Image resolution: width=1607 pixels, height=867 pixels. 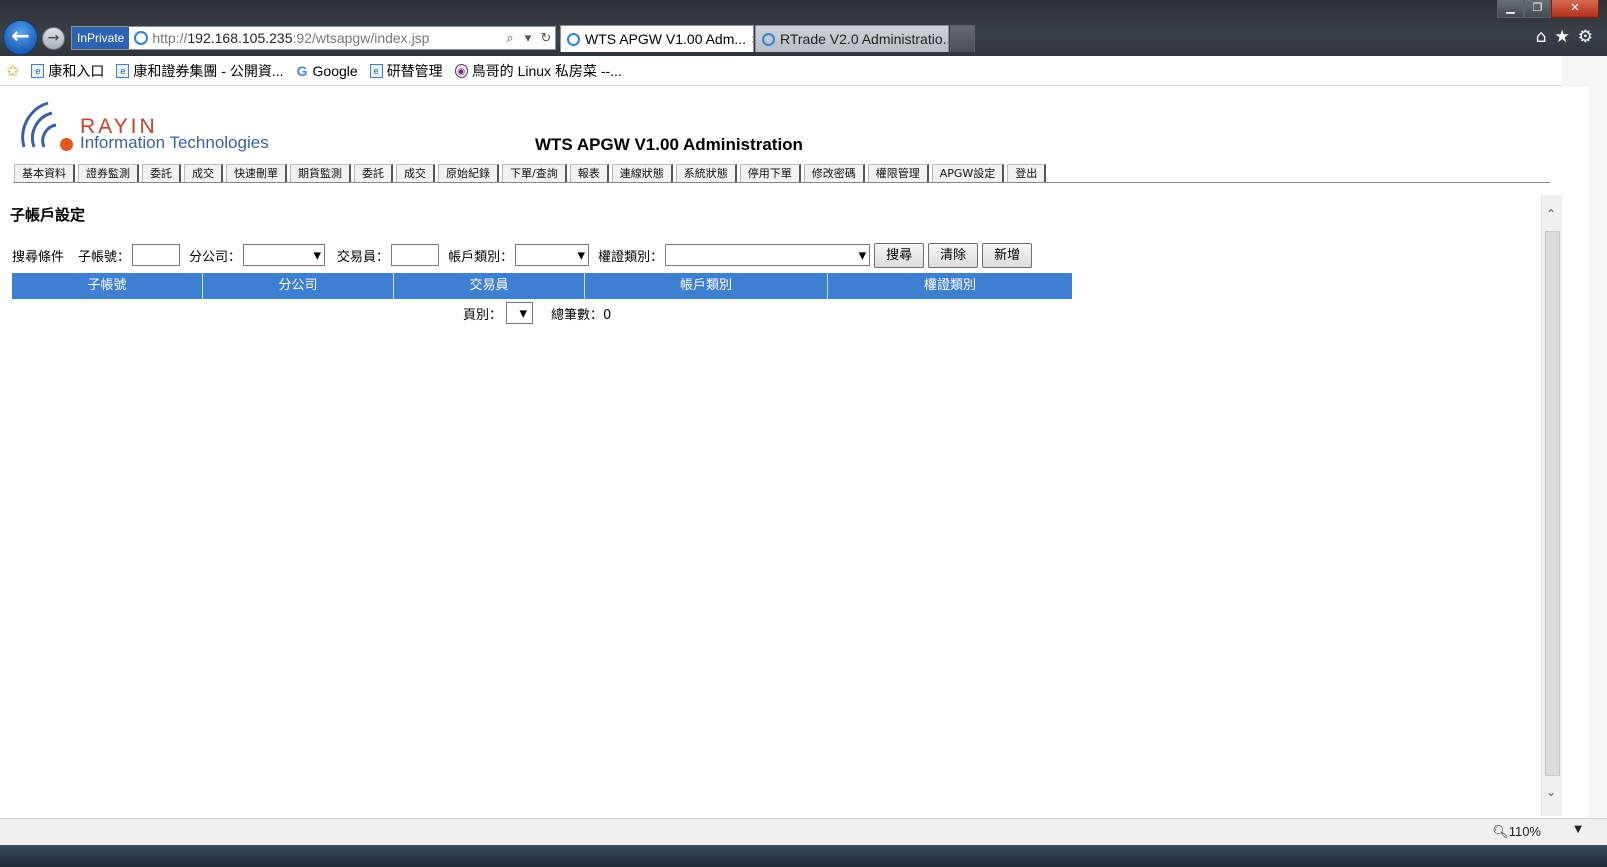 I want to click on window-controls: ▁ ❐ ✕, so click(x=1548, y=9).